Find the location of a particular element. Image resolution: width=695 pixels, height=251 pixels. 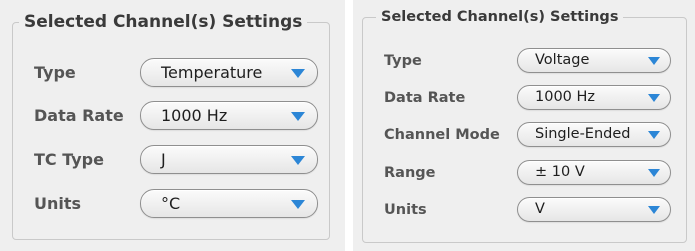

channel-mode-dropdown: Single-Ended is located at coordinates (594, 134).